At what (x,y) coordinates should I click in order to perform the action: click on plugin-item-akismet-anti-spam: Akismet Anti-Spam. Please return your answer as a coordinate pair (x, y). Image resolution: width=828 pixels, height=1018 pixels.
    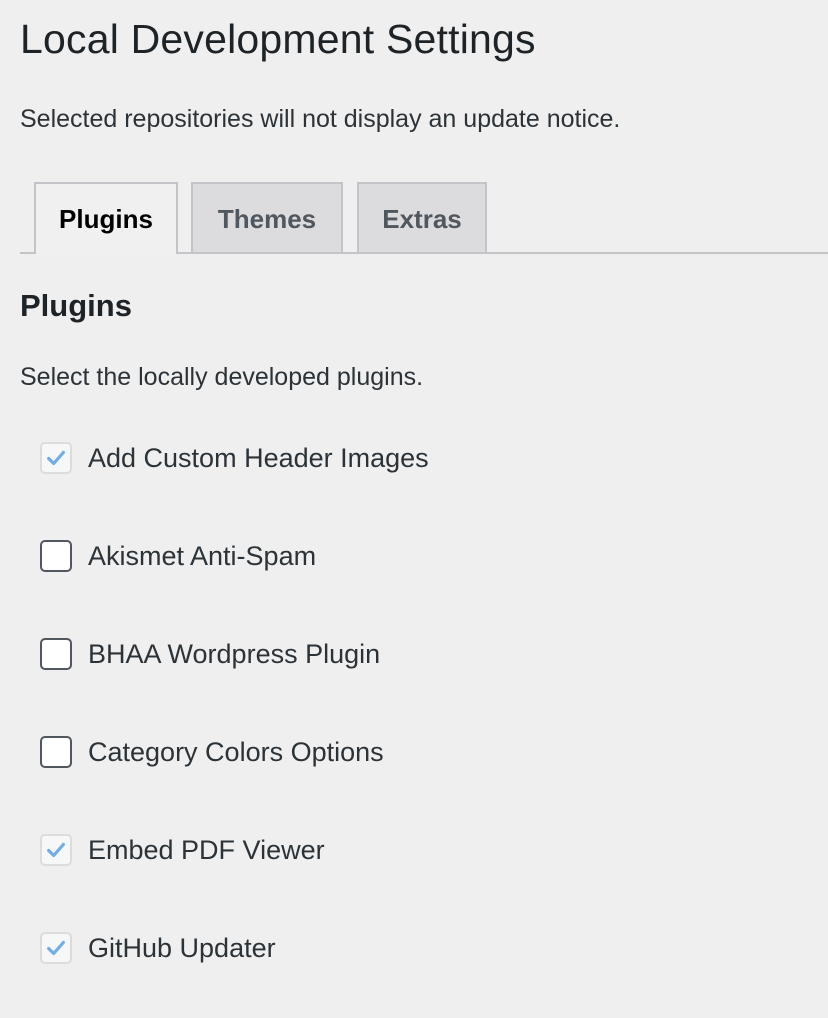
    Looking at the image, I should click on (424, 577).